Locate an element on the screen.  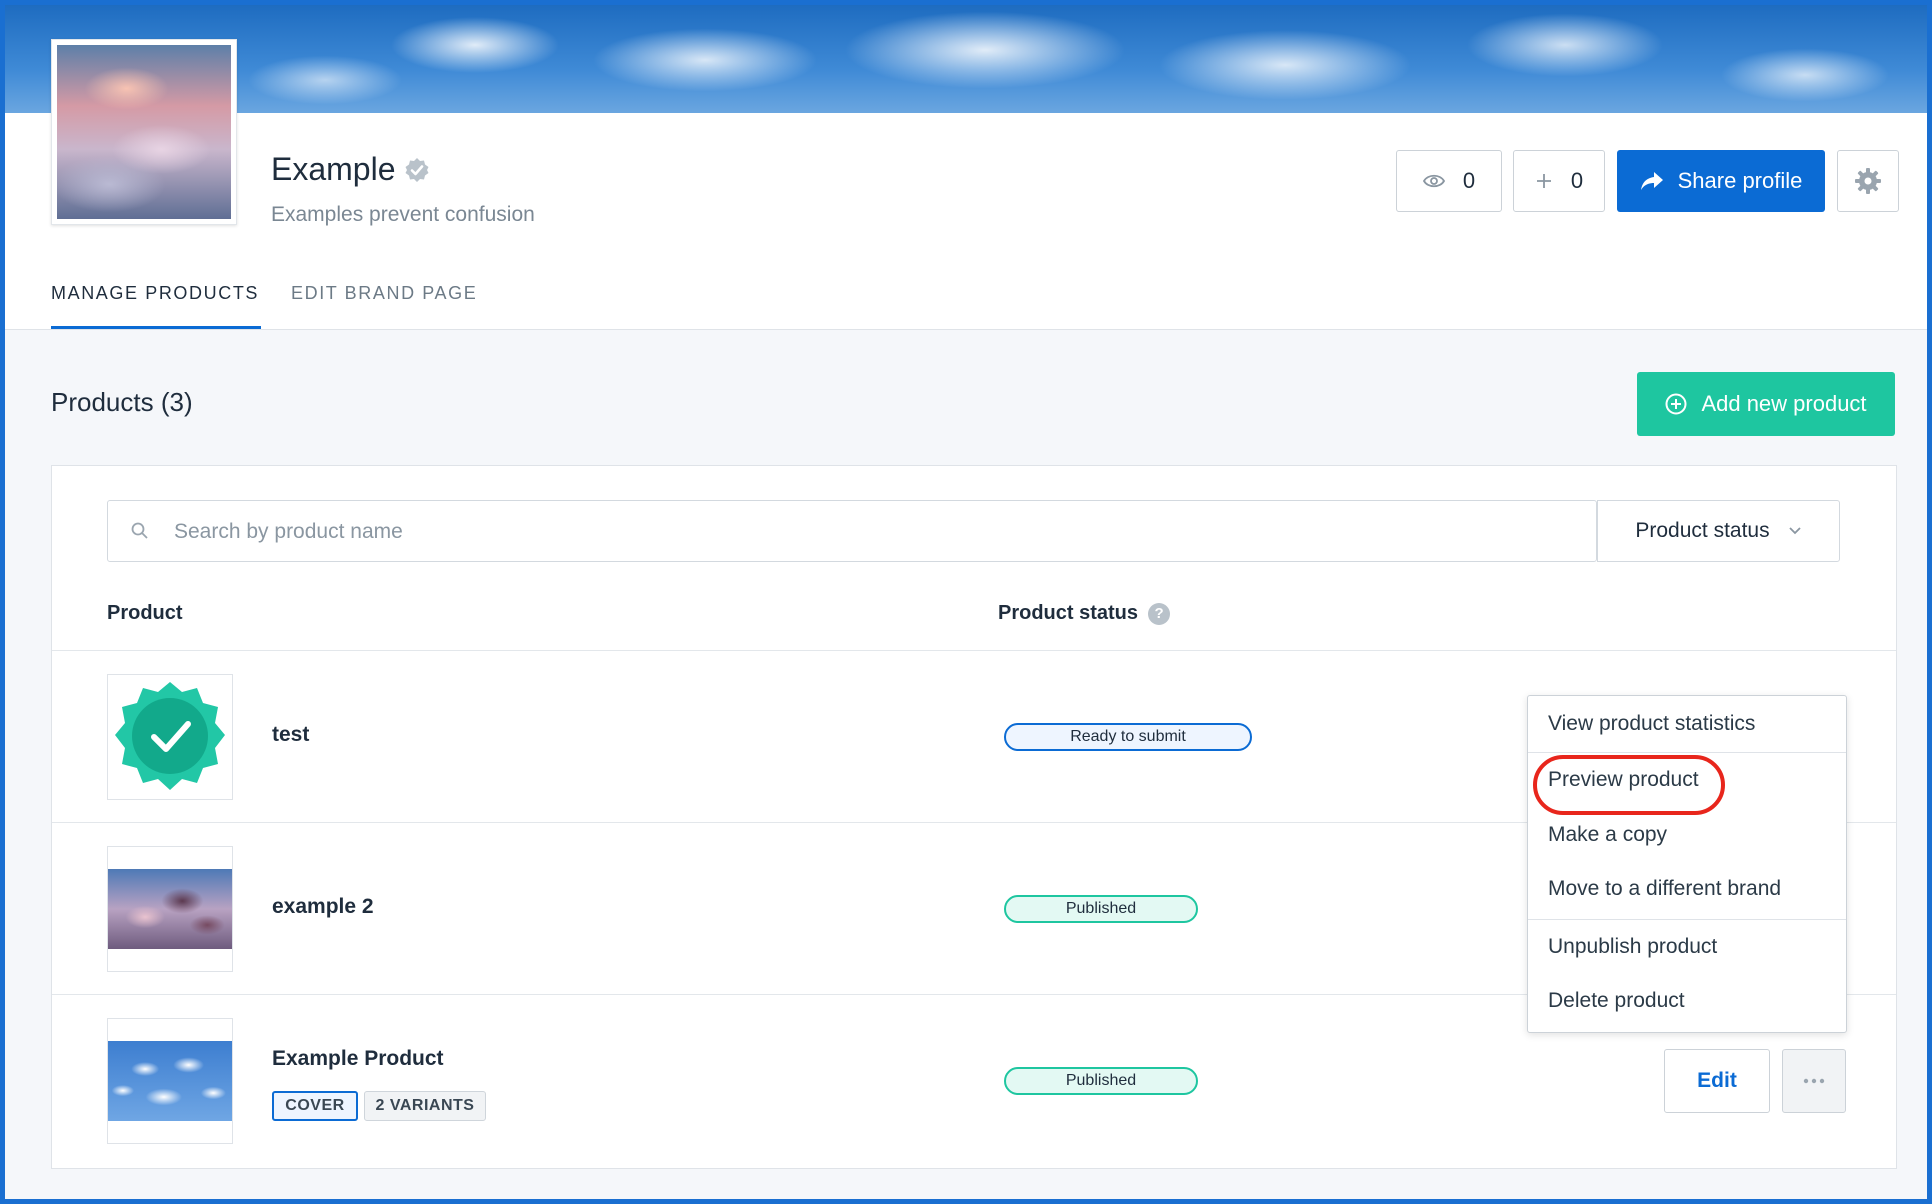
verified-icon is located at coordinates (416, 169).